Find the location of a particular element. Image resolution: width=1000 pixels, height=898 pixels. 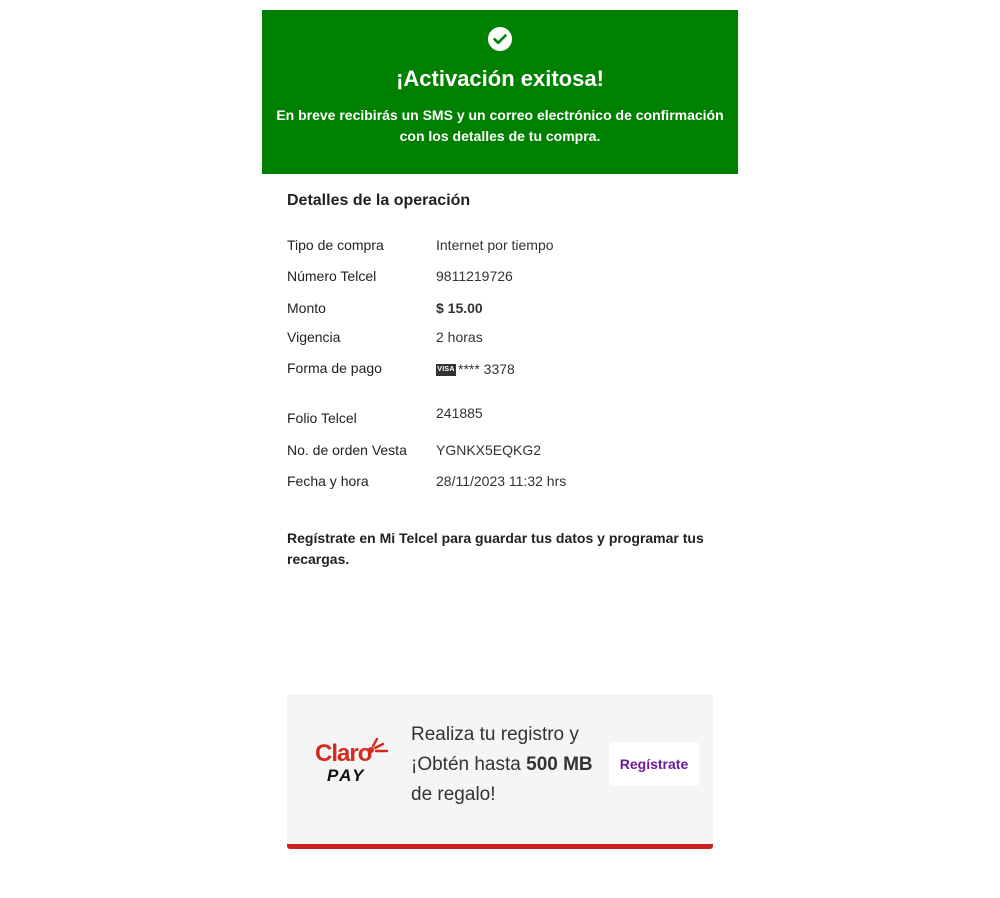

details-title: Detalles de la operación is located at coordinates (379, 200).